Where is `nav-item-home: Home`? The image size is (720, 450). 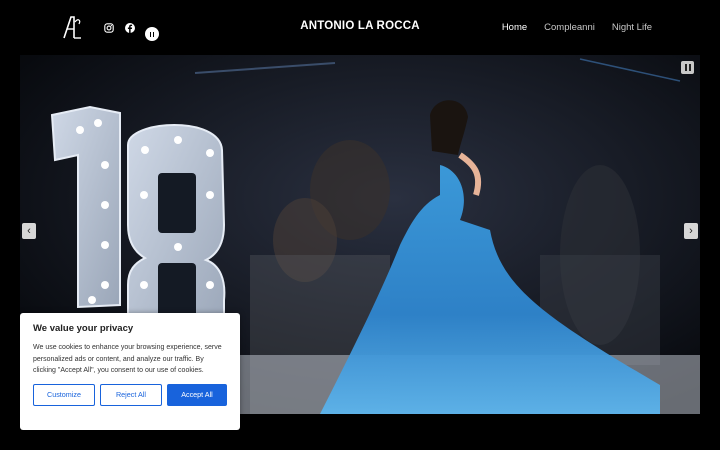
nav-item-home: Home is located at coordinates (514, 27).